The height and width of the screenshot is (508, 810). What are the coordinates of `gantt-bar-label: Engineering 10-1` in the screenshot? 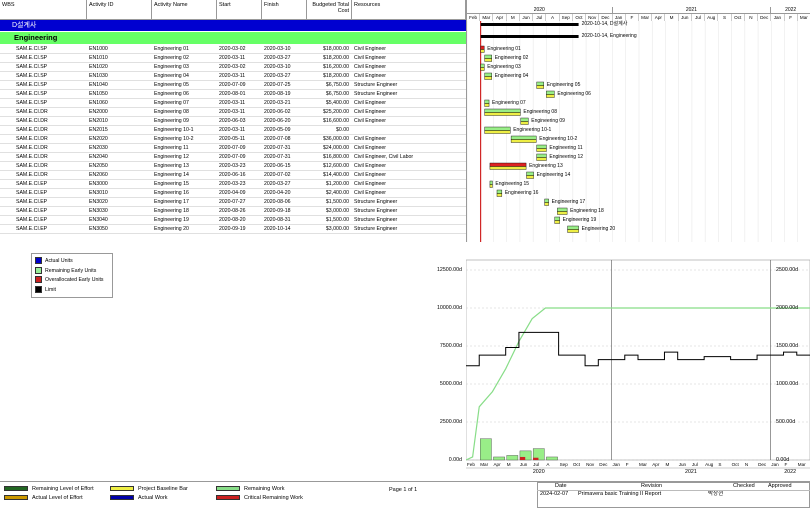 It's located at (532, 130).